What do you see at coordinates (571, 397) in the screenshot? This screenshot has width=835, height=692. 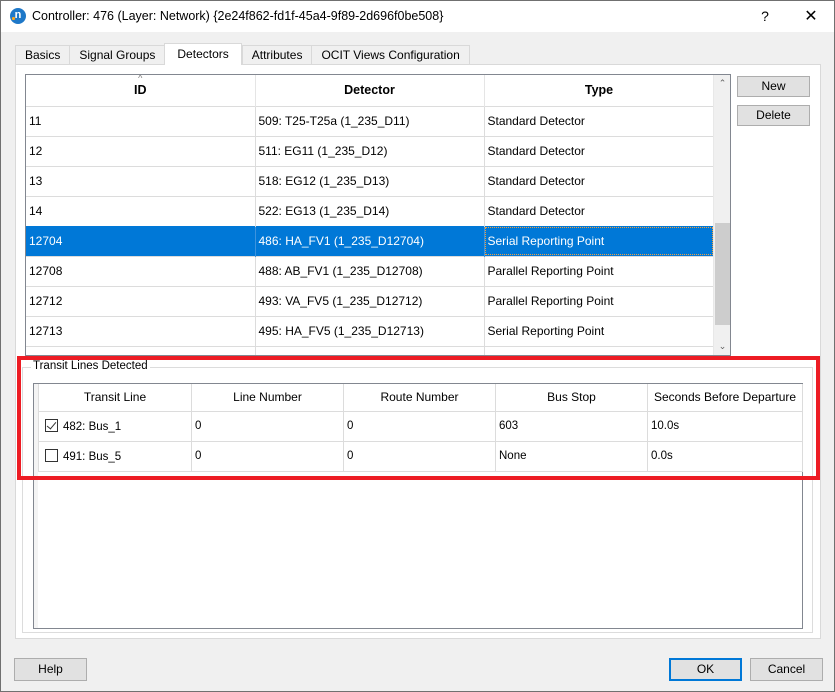 I see `column-header-bus-stop: Bus Stop` at bounding box center [571, 397].